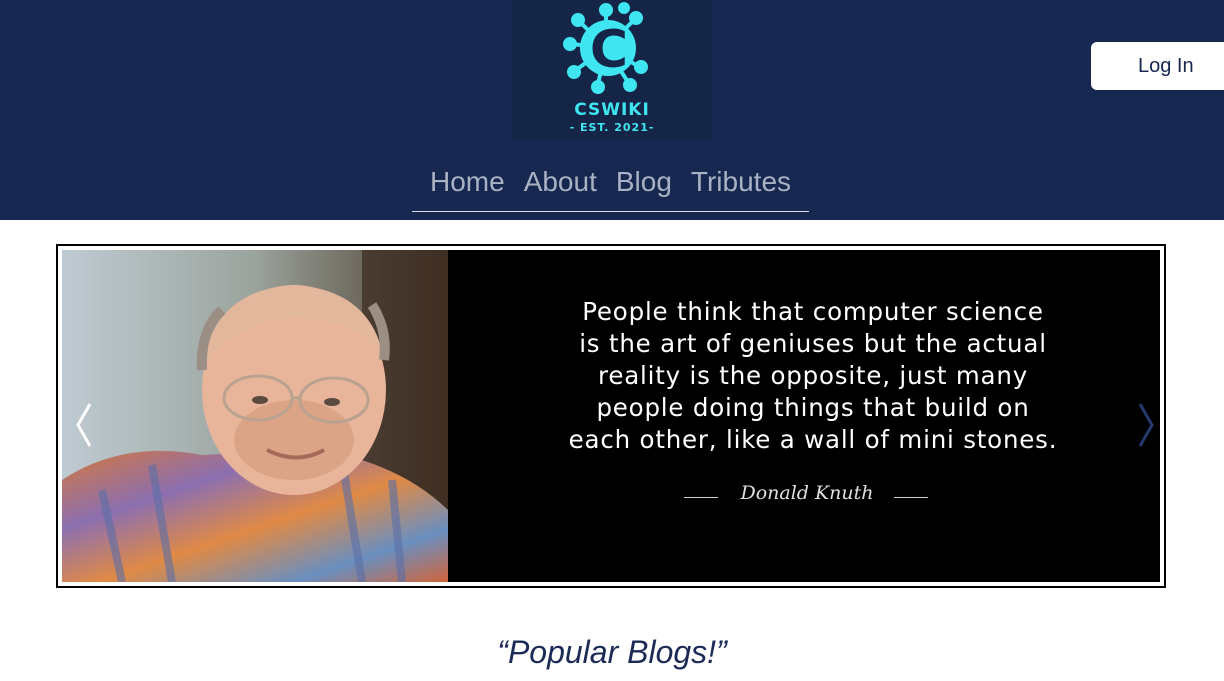 The width and height of the screenshot is (1224, 681). I want to click on virus-logo-icon: C, so click(605, 48).